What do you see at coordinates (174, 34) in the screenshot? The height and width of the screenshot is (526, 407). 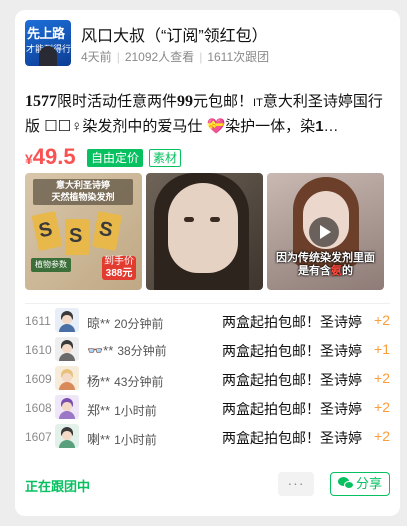 I see `shop-name: 风口大叔（“订阅”领红包）` at bounding box center [174, 34].